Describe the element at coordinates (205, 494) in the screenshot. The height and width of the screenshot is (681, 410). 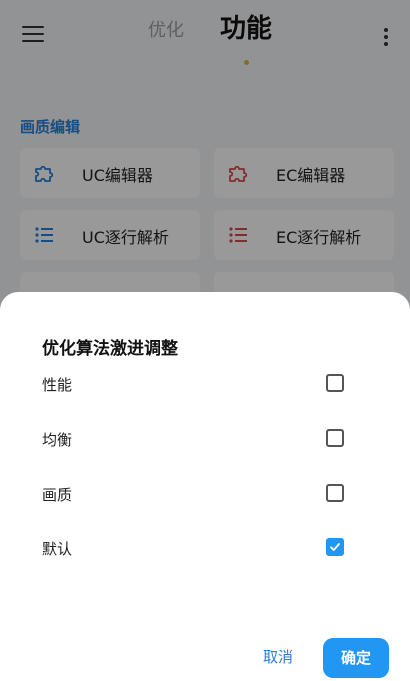
I see `option-quality: 画质` at that location.